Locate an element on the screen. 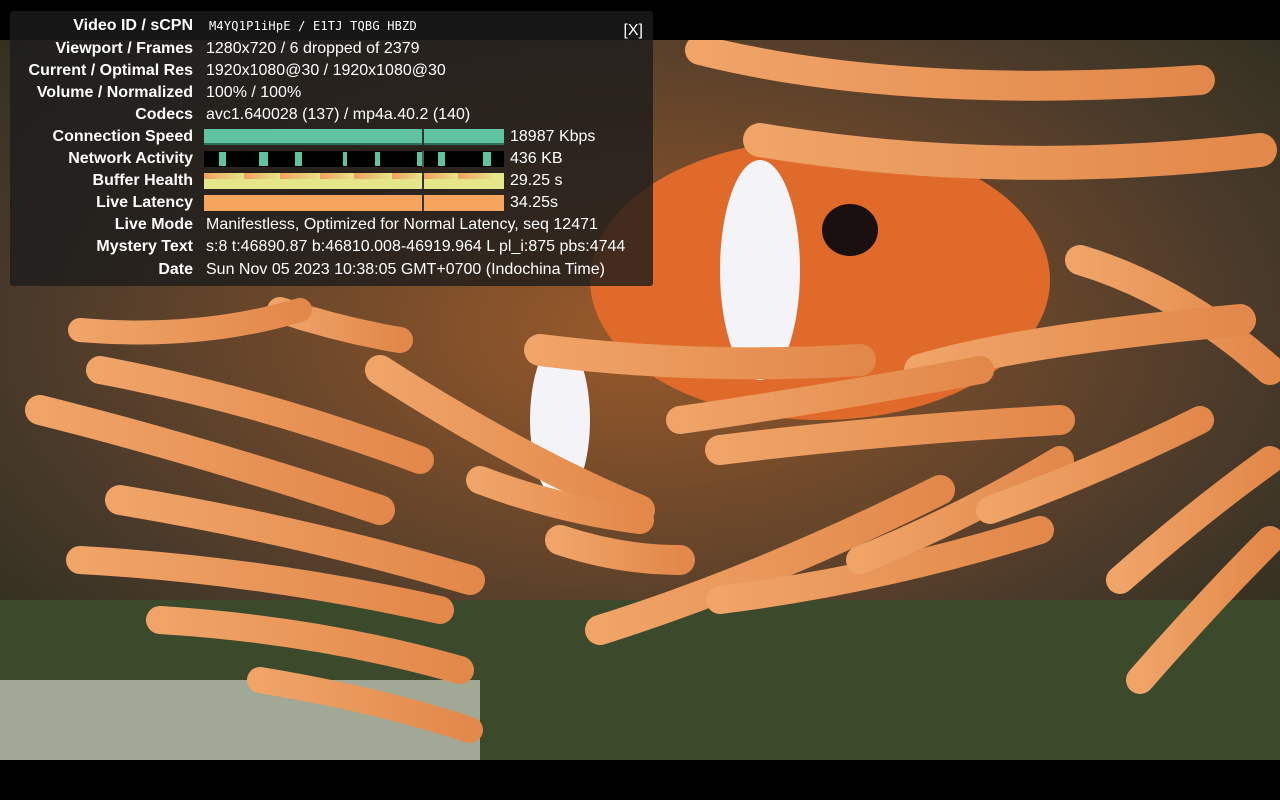  live-latency-graph is located at coordinates (354, 203).